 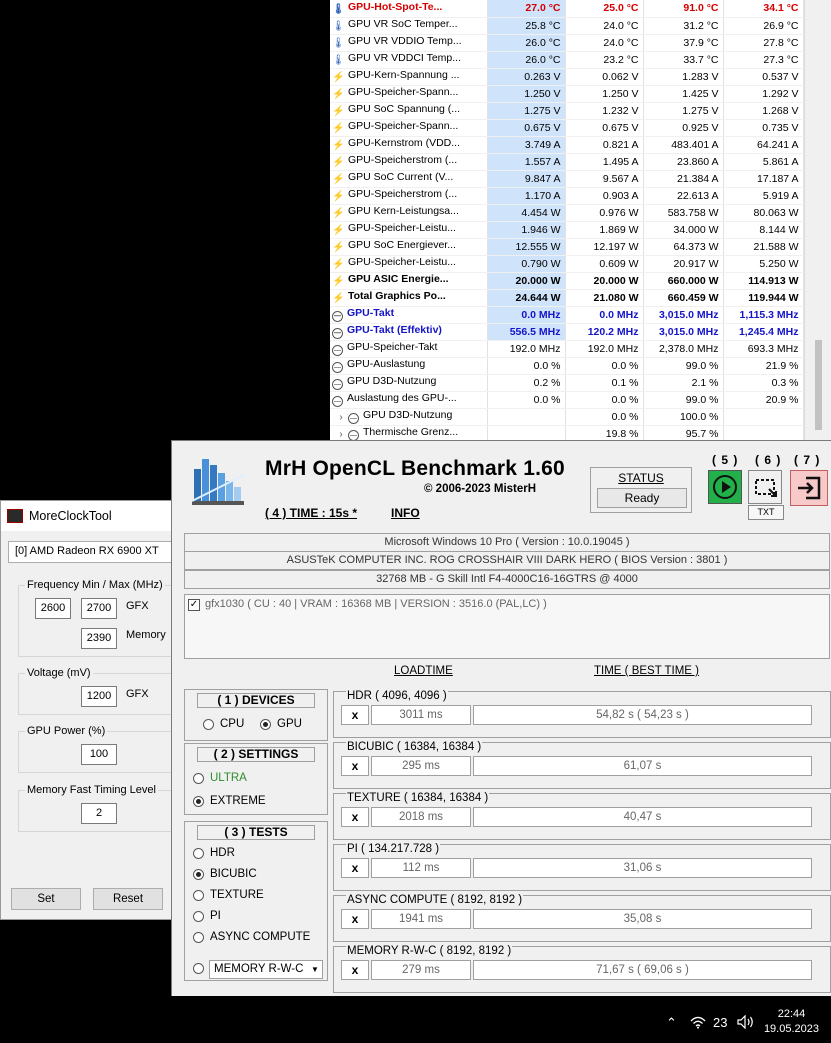 What do you see at coordinates (567, 432) in the screenshot?
I see `sensor-row: › — Thermische Grenz... 19.8 % 95.7 %` at bounding box center [567, 432].